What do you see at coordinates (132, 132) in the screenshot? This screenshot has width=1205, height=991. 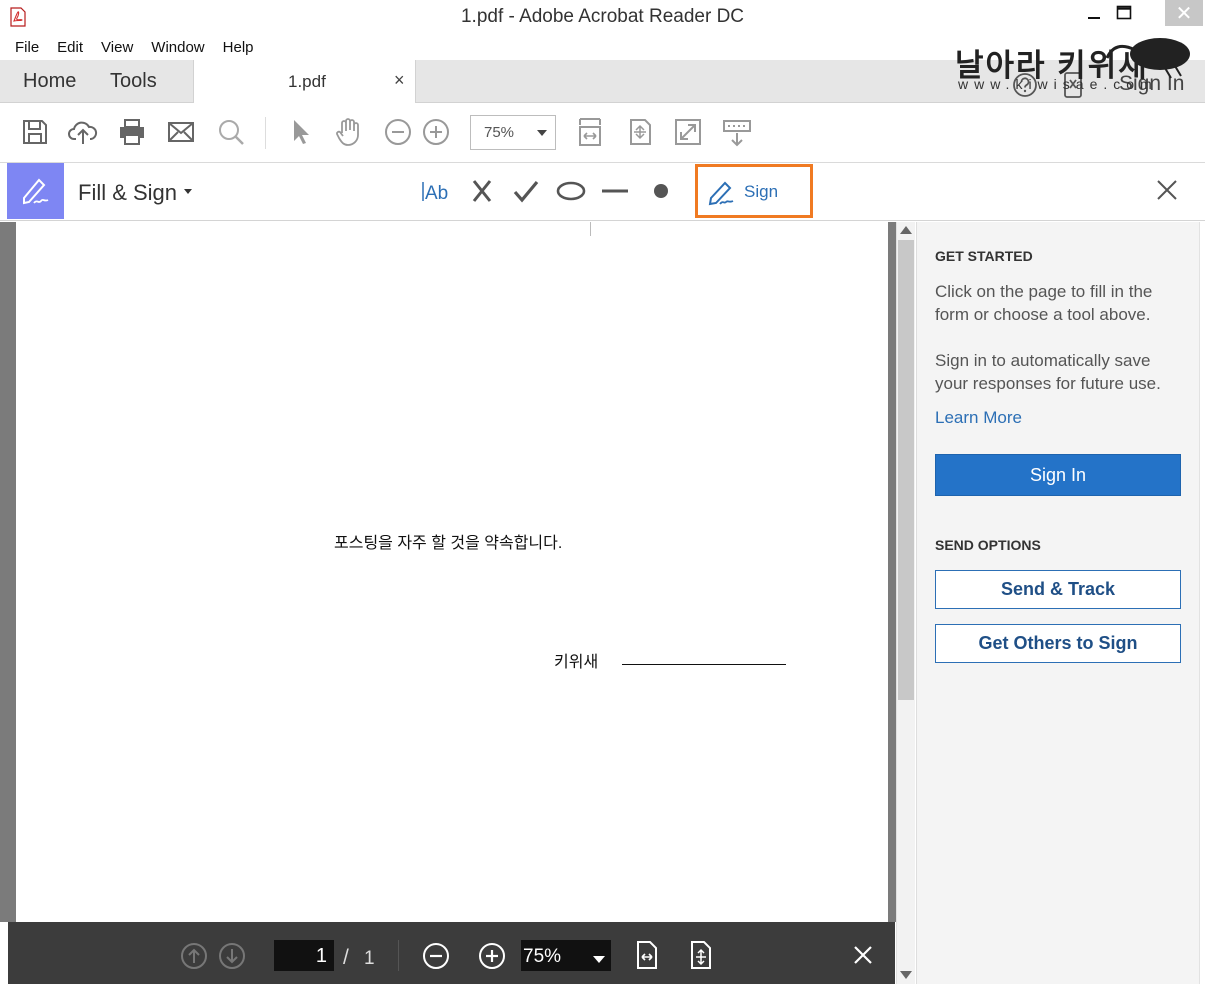 I see `print-icon` at bounding box center [132, 132].